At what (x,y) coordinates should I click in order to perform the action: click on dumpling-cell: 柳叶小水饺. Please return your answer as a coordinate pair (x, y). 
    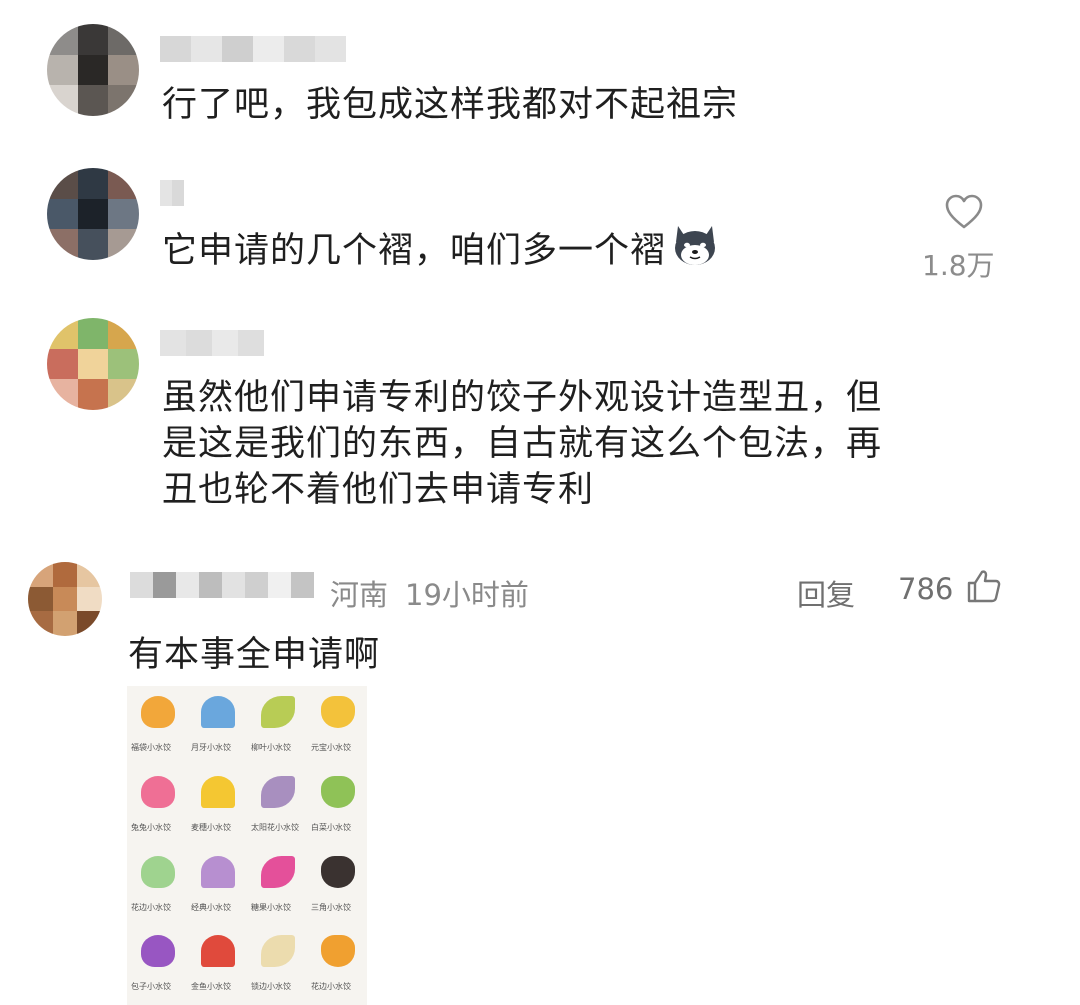
    Looking at the image, I should click on (277, 726).